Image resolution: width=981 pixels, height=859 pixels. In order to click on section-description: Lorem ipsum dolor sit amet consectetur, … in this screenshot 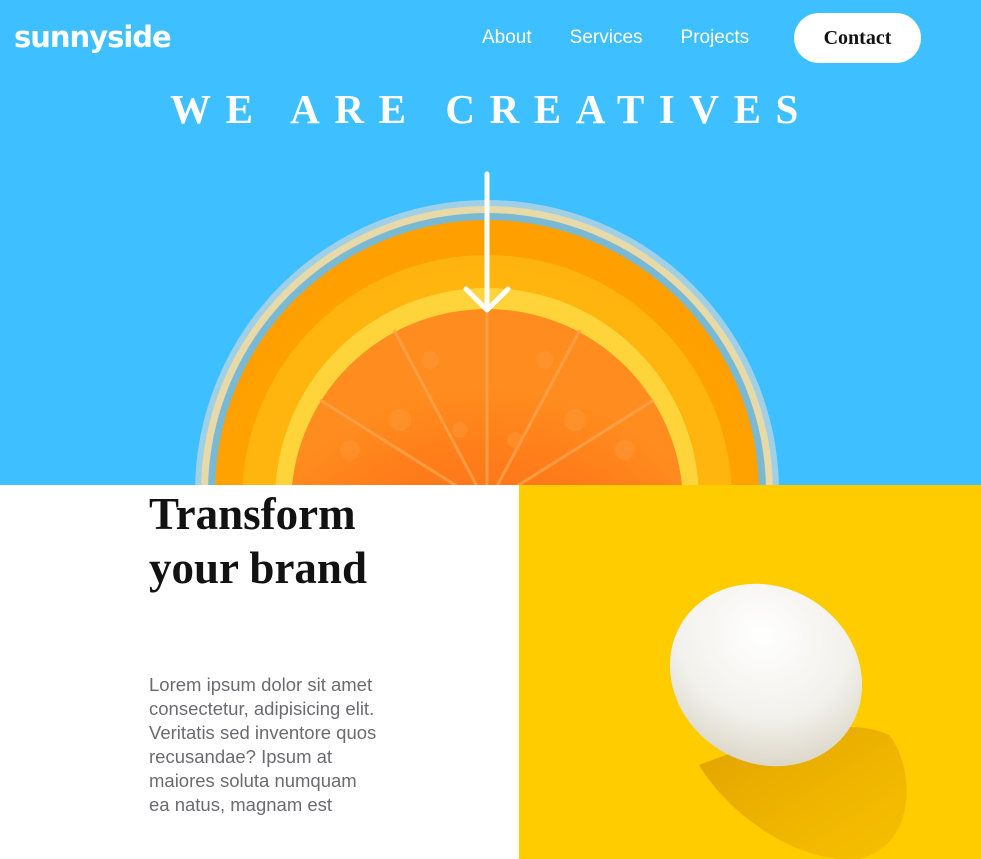, I will do `click(263, 744)`.